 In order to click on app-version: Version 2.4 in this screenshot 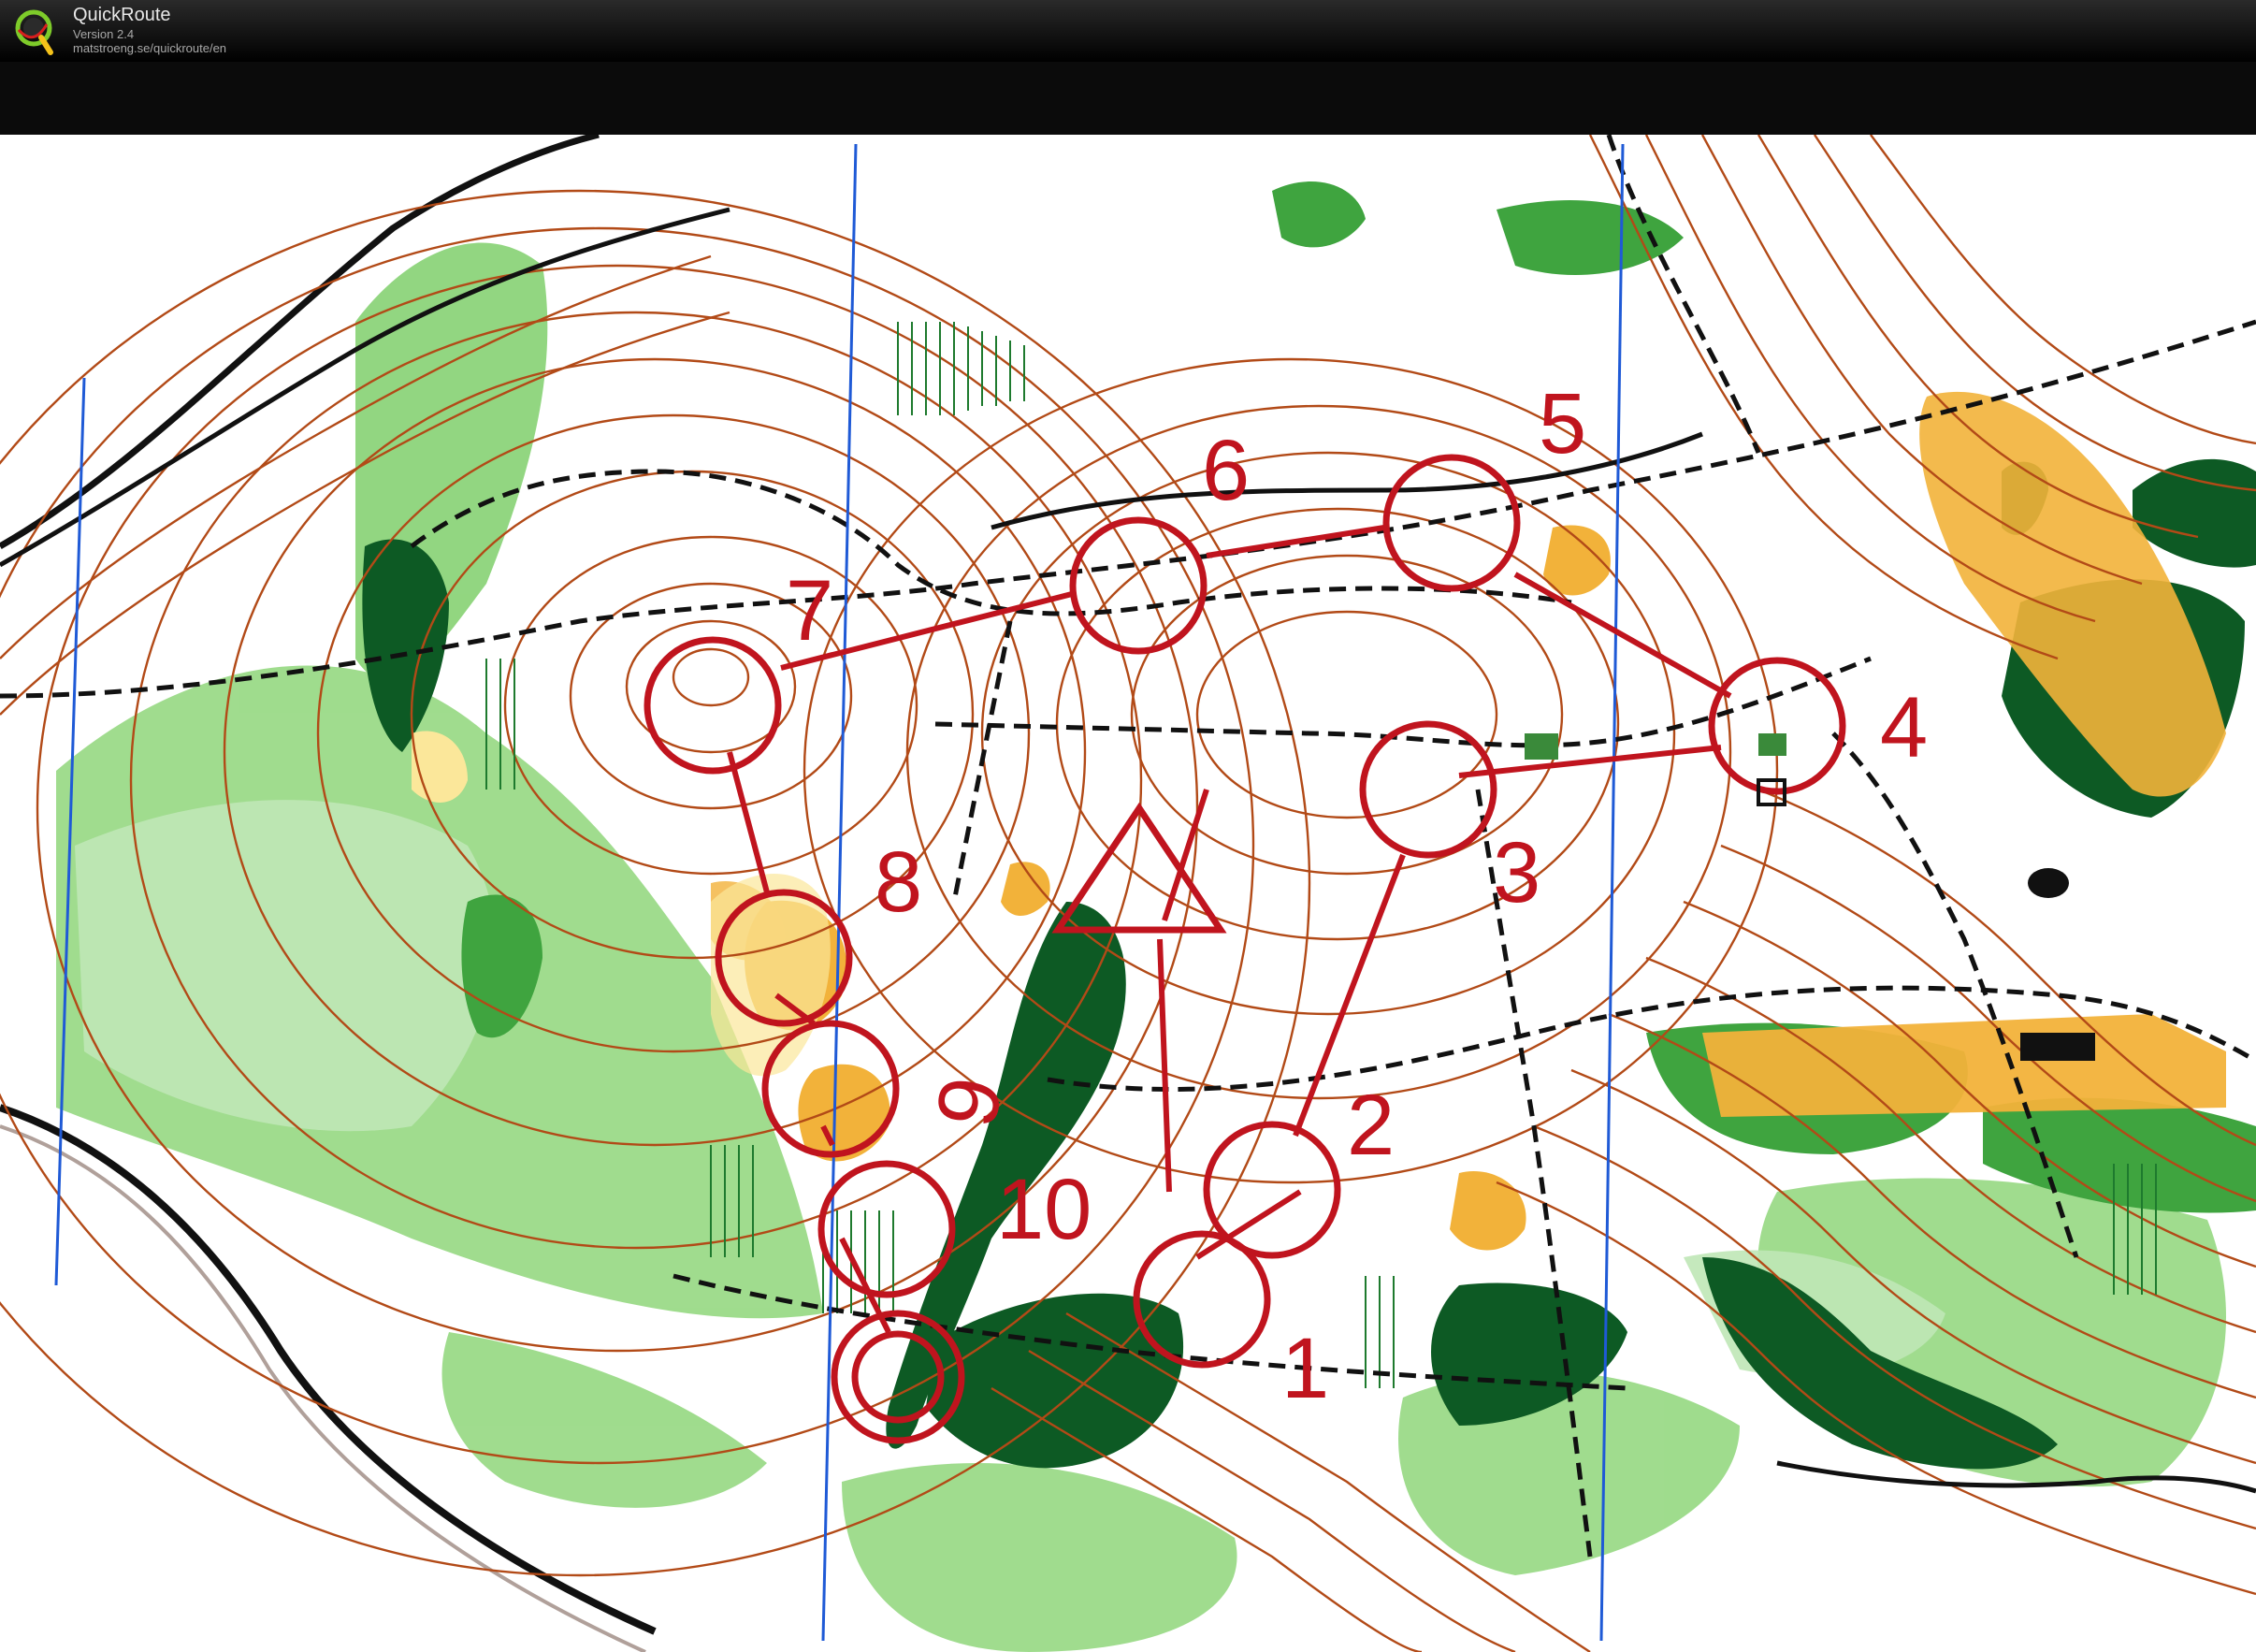, I will do `click(104, 34)`.